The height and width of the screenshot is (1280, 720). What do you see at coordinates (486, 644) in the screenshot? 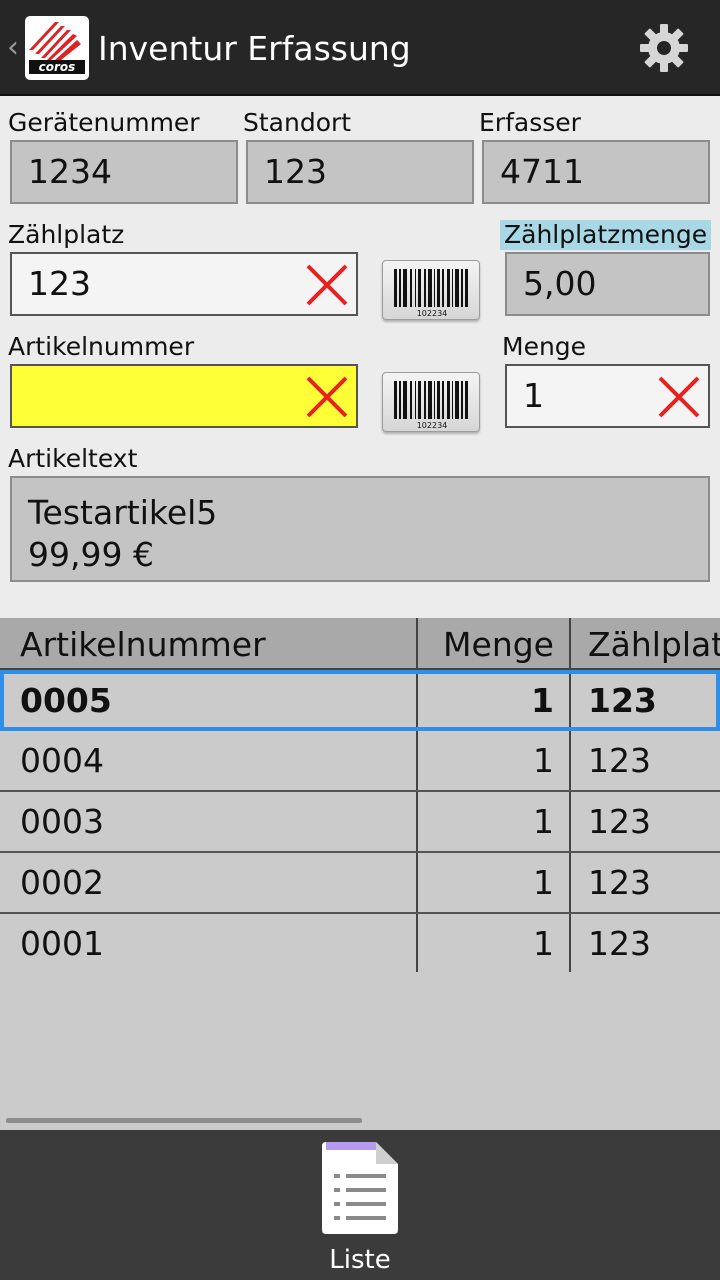
I see `header-menge: Menge` at bounding box center [486, 644].